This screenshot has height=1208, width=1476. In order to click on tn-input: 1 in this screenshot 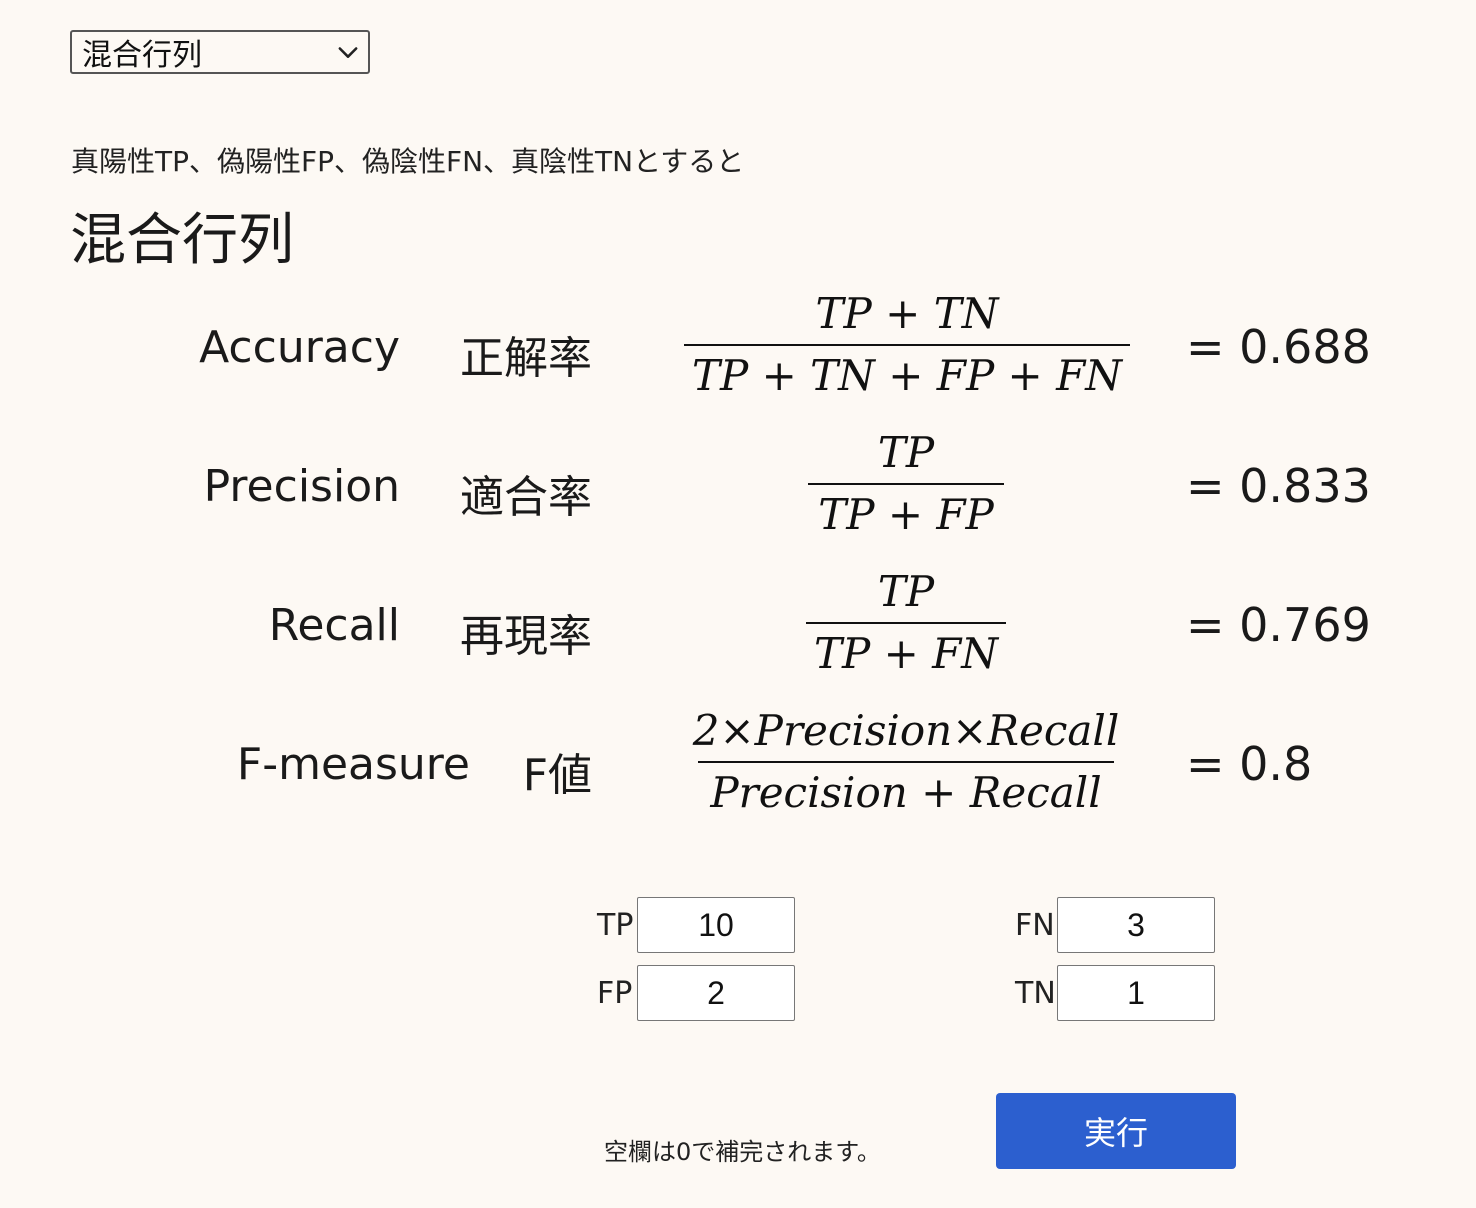, I will do `click(1136, 993)`.